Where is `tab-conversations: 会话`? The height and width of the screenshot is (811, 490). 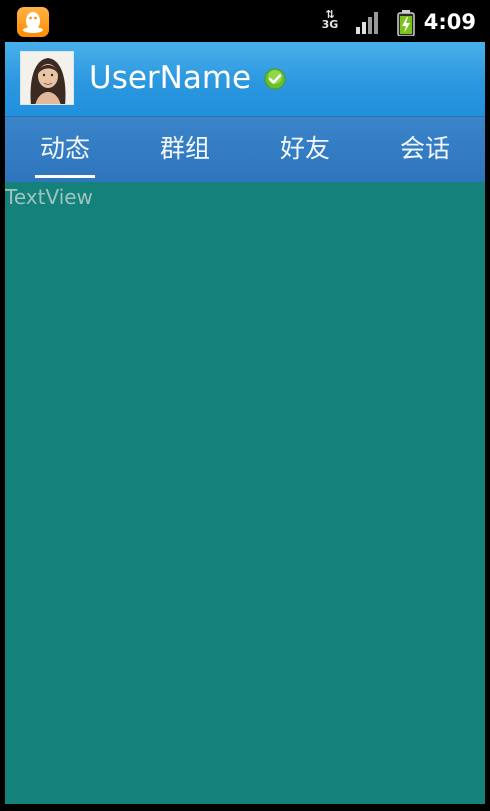 tab-conversations: 会话 is located at coordinates (425, 150).